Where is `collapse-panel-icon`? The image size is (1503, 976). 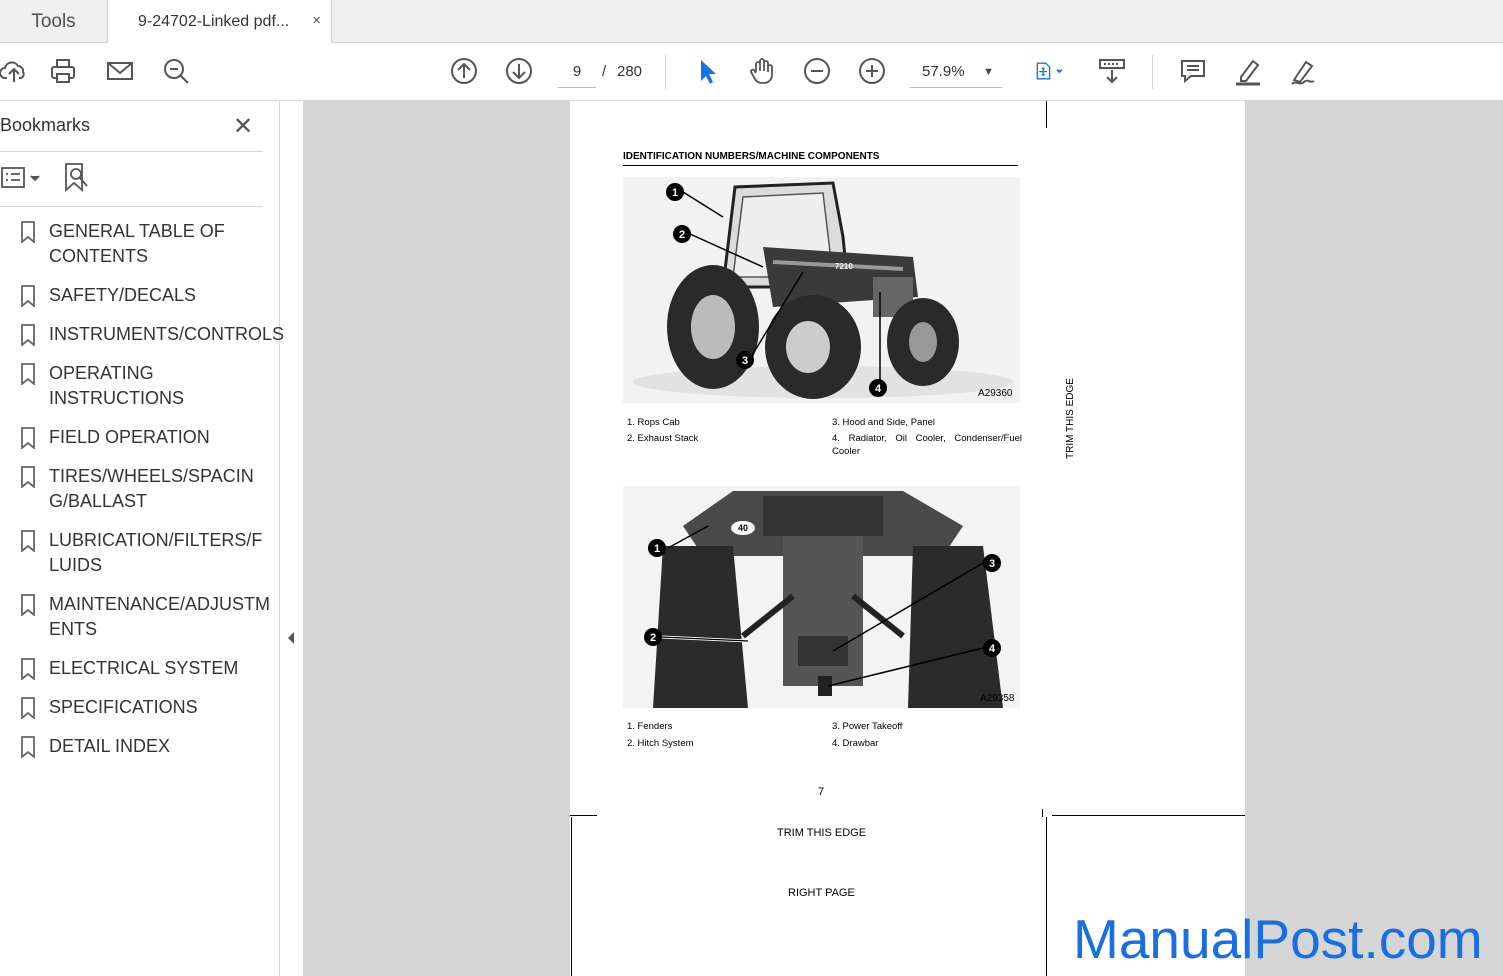
collapse-panel-icon is located at coordinates (291, 638).